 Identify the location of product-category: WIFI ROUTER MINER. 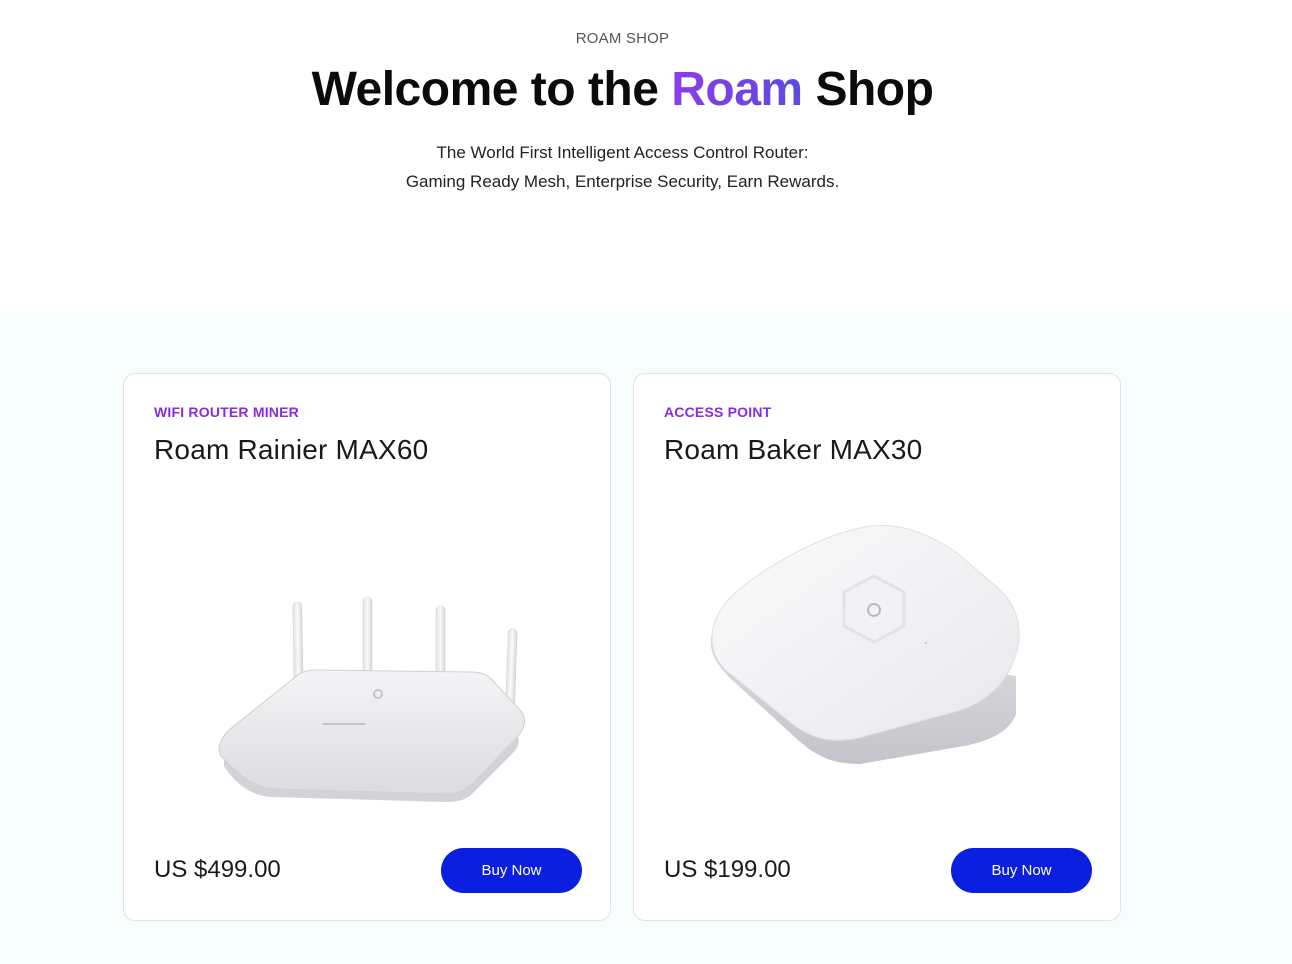
(226, 412).